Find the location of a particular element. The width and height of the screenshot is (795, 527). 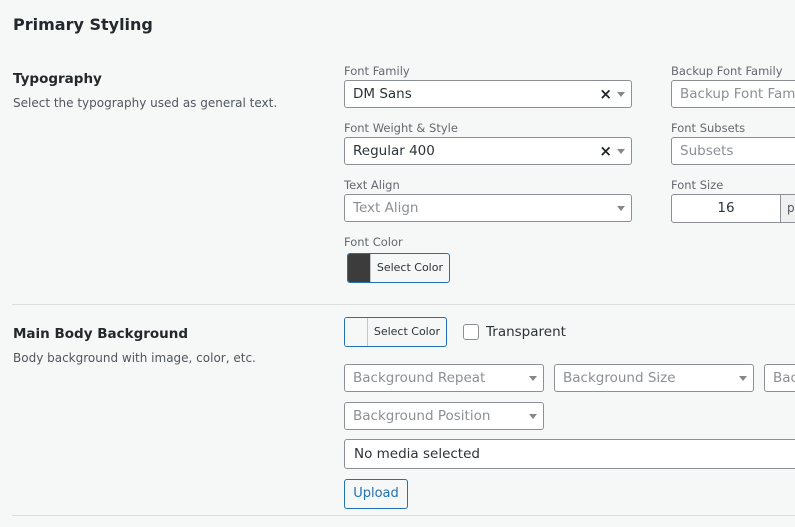

font-weight-style-select: Regular 400 × is located at coordinates (488, 151).